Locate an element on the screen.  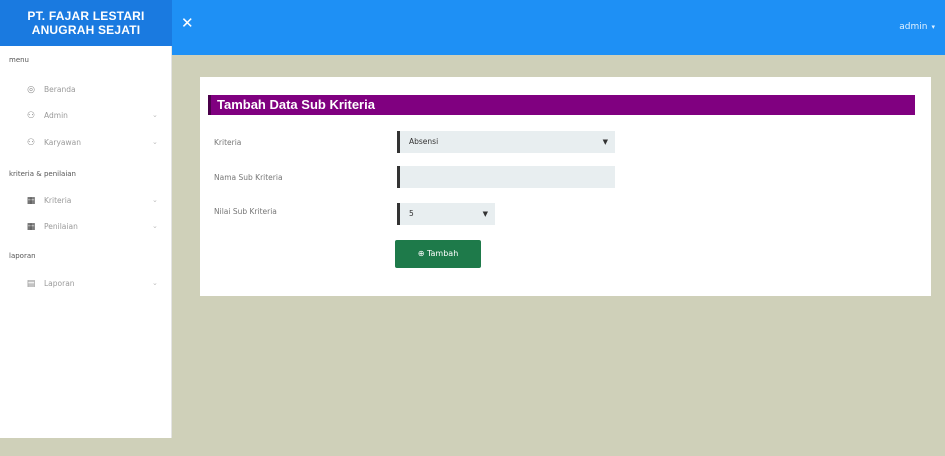
kriteria-label: Kriteria is located at coordinates (228, 142).